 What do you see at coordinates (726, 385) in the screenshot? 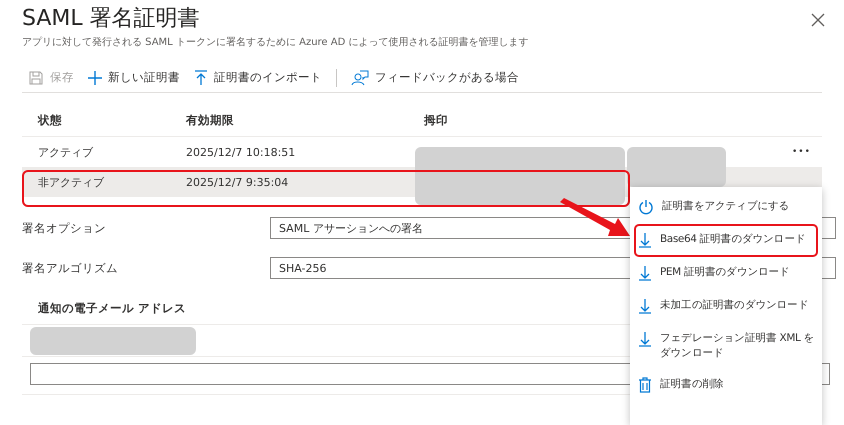
I see `menu-item: 証明書の削除` at bounding box center [726, 385].